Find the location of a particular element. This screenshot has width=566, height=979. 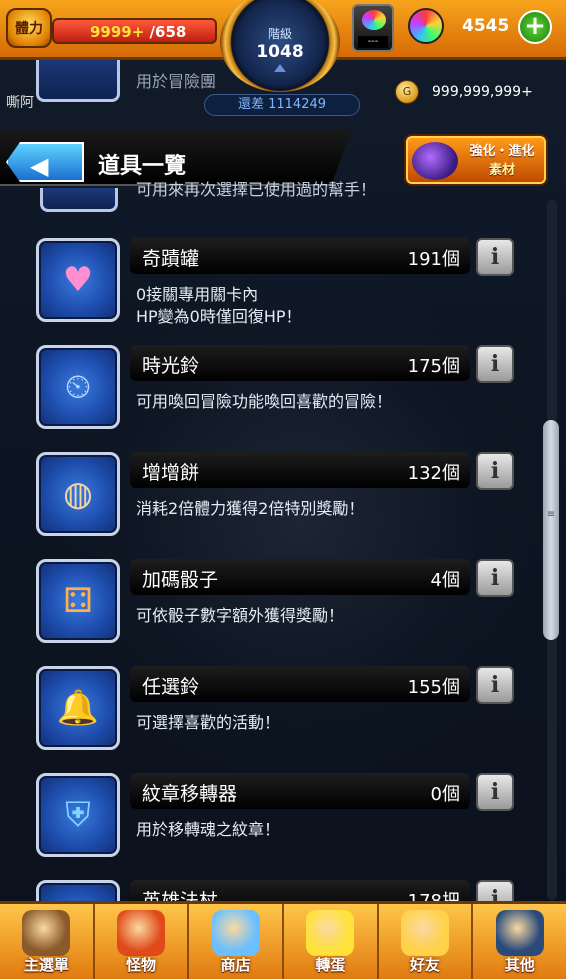

item-glyph: ♥ is located at coordinates (78, 280).